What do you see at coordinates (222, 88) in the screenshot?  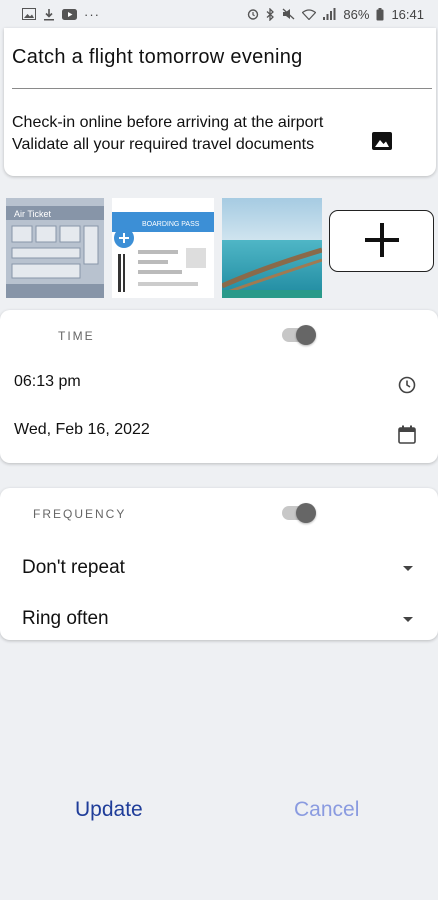 I see `title-divider` at bounding box center [222, 88].